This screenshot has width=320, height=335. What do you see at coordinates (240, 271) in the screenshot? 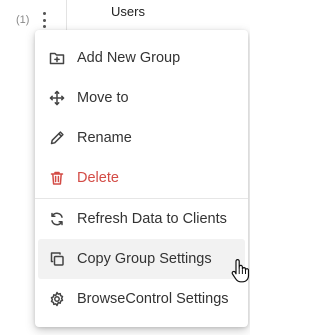
I see `hand-pointer-cursor-icon` at bounding box center [240, 271].